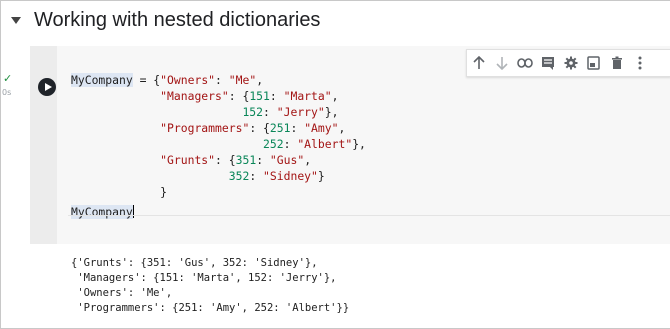  Describe the element at coordinates (259, 96) in the screenshot. I see `number-token: 151` at that location.